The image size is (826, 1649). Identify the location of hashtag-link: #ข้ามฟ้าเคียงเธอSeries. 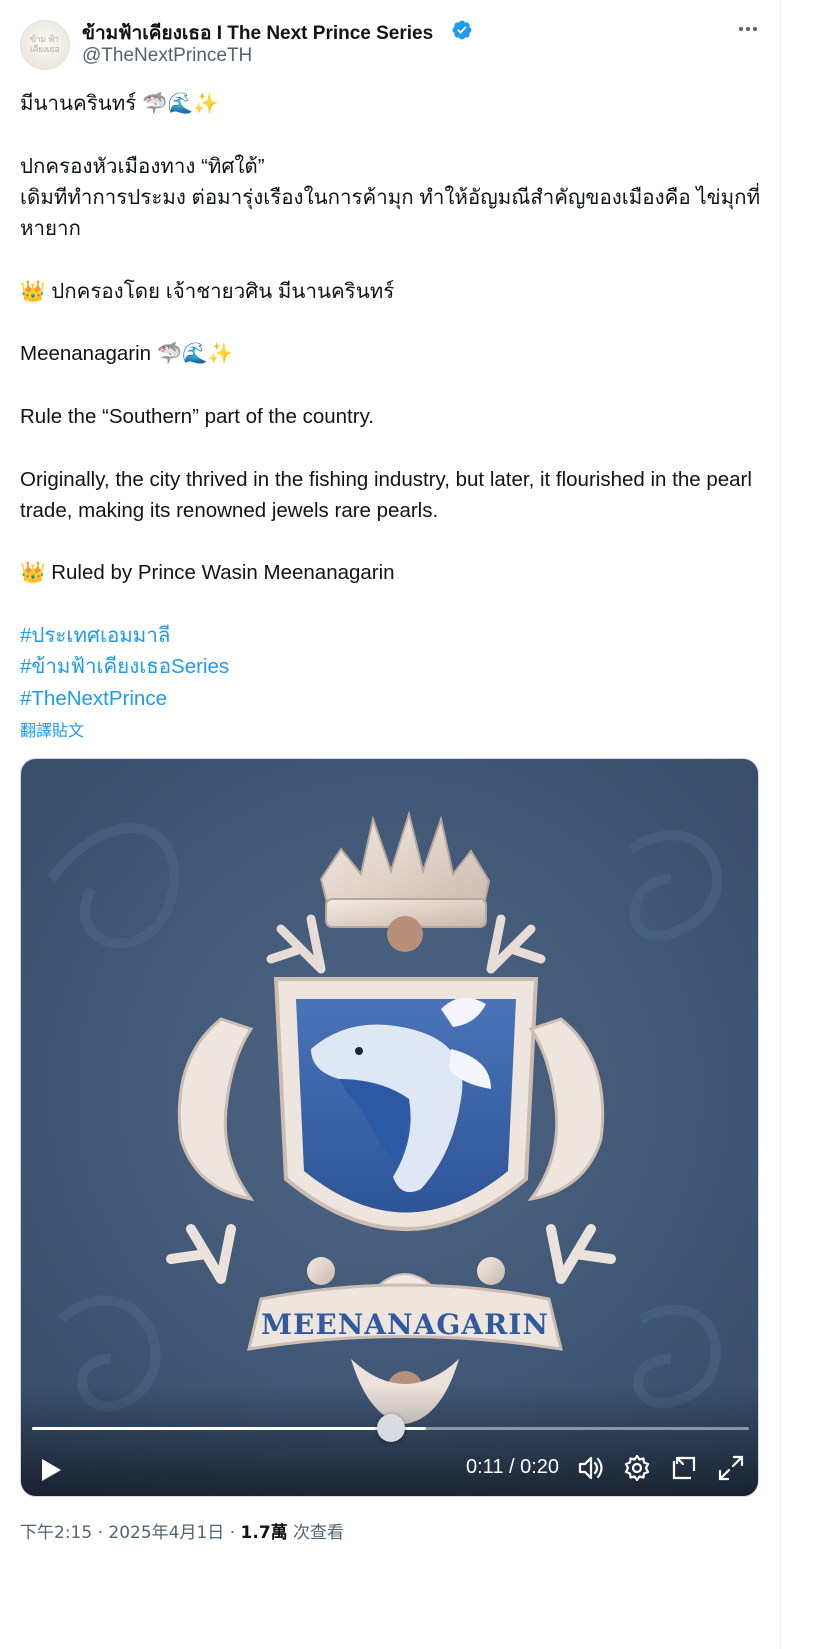
(392, 666).